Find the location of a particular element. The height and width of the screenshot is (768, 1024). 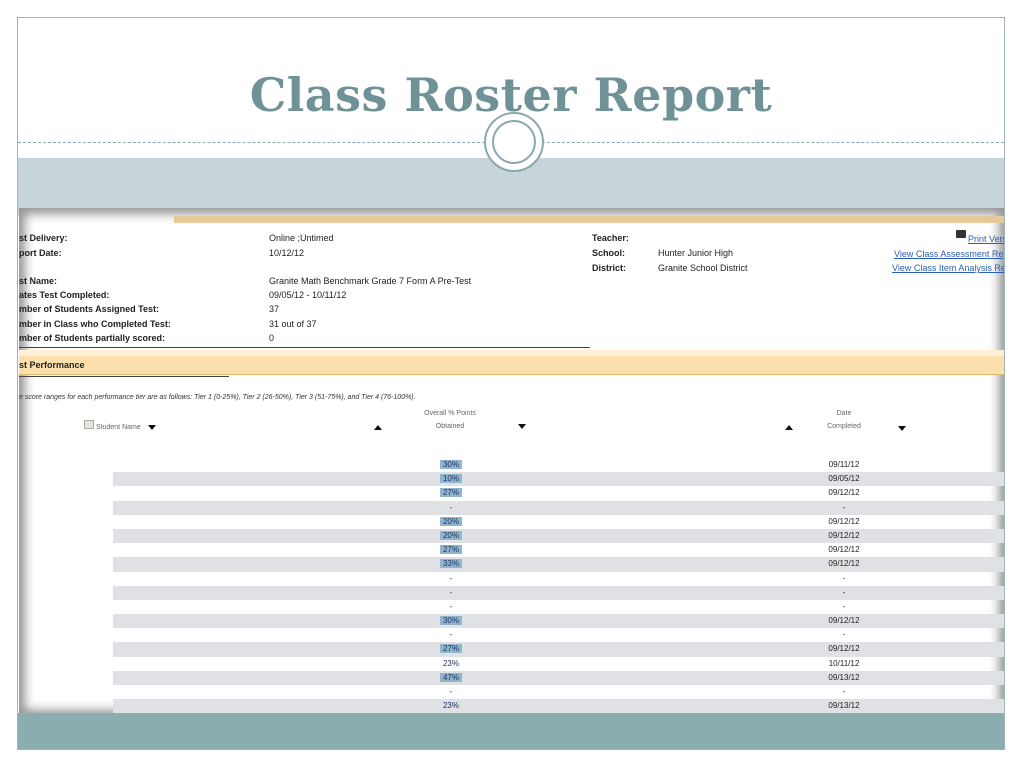

class-assessment-report-link: View Class Assessment Rep is located at coordinates (949, 254).